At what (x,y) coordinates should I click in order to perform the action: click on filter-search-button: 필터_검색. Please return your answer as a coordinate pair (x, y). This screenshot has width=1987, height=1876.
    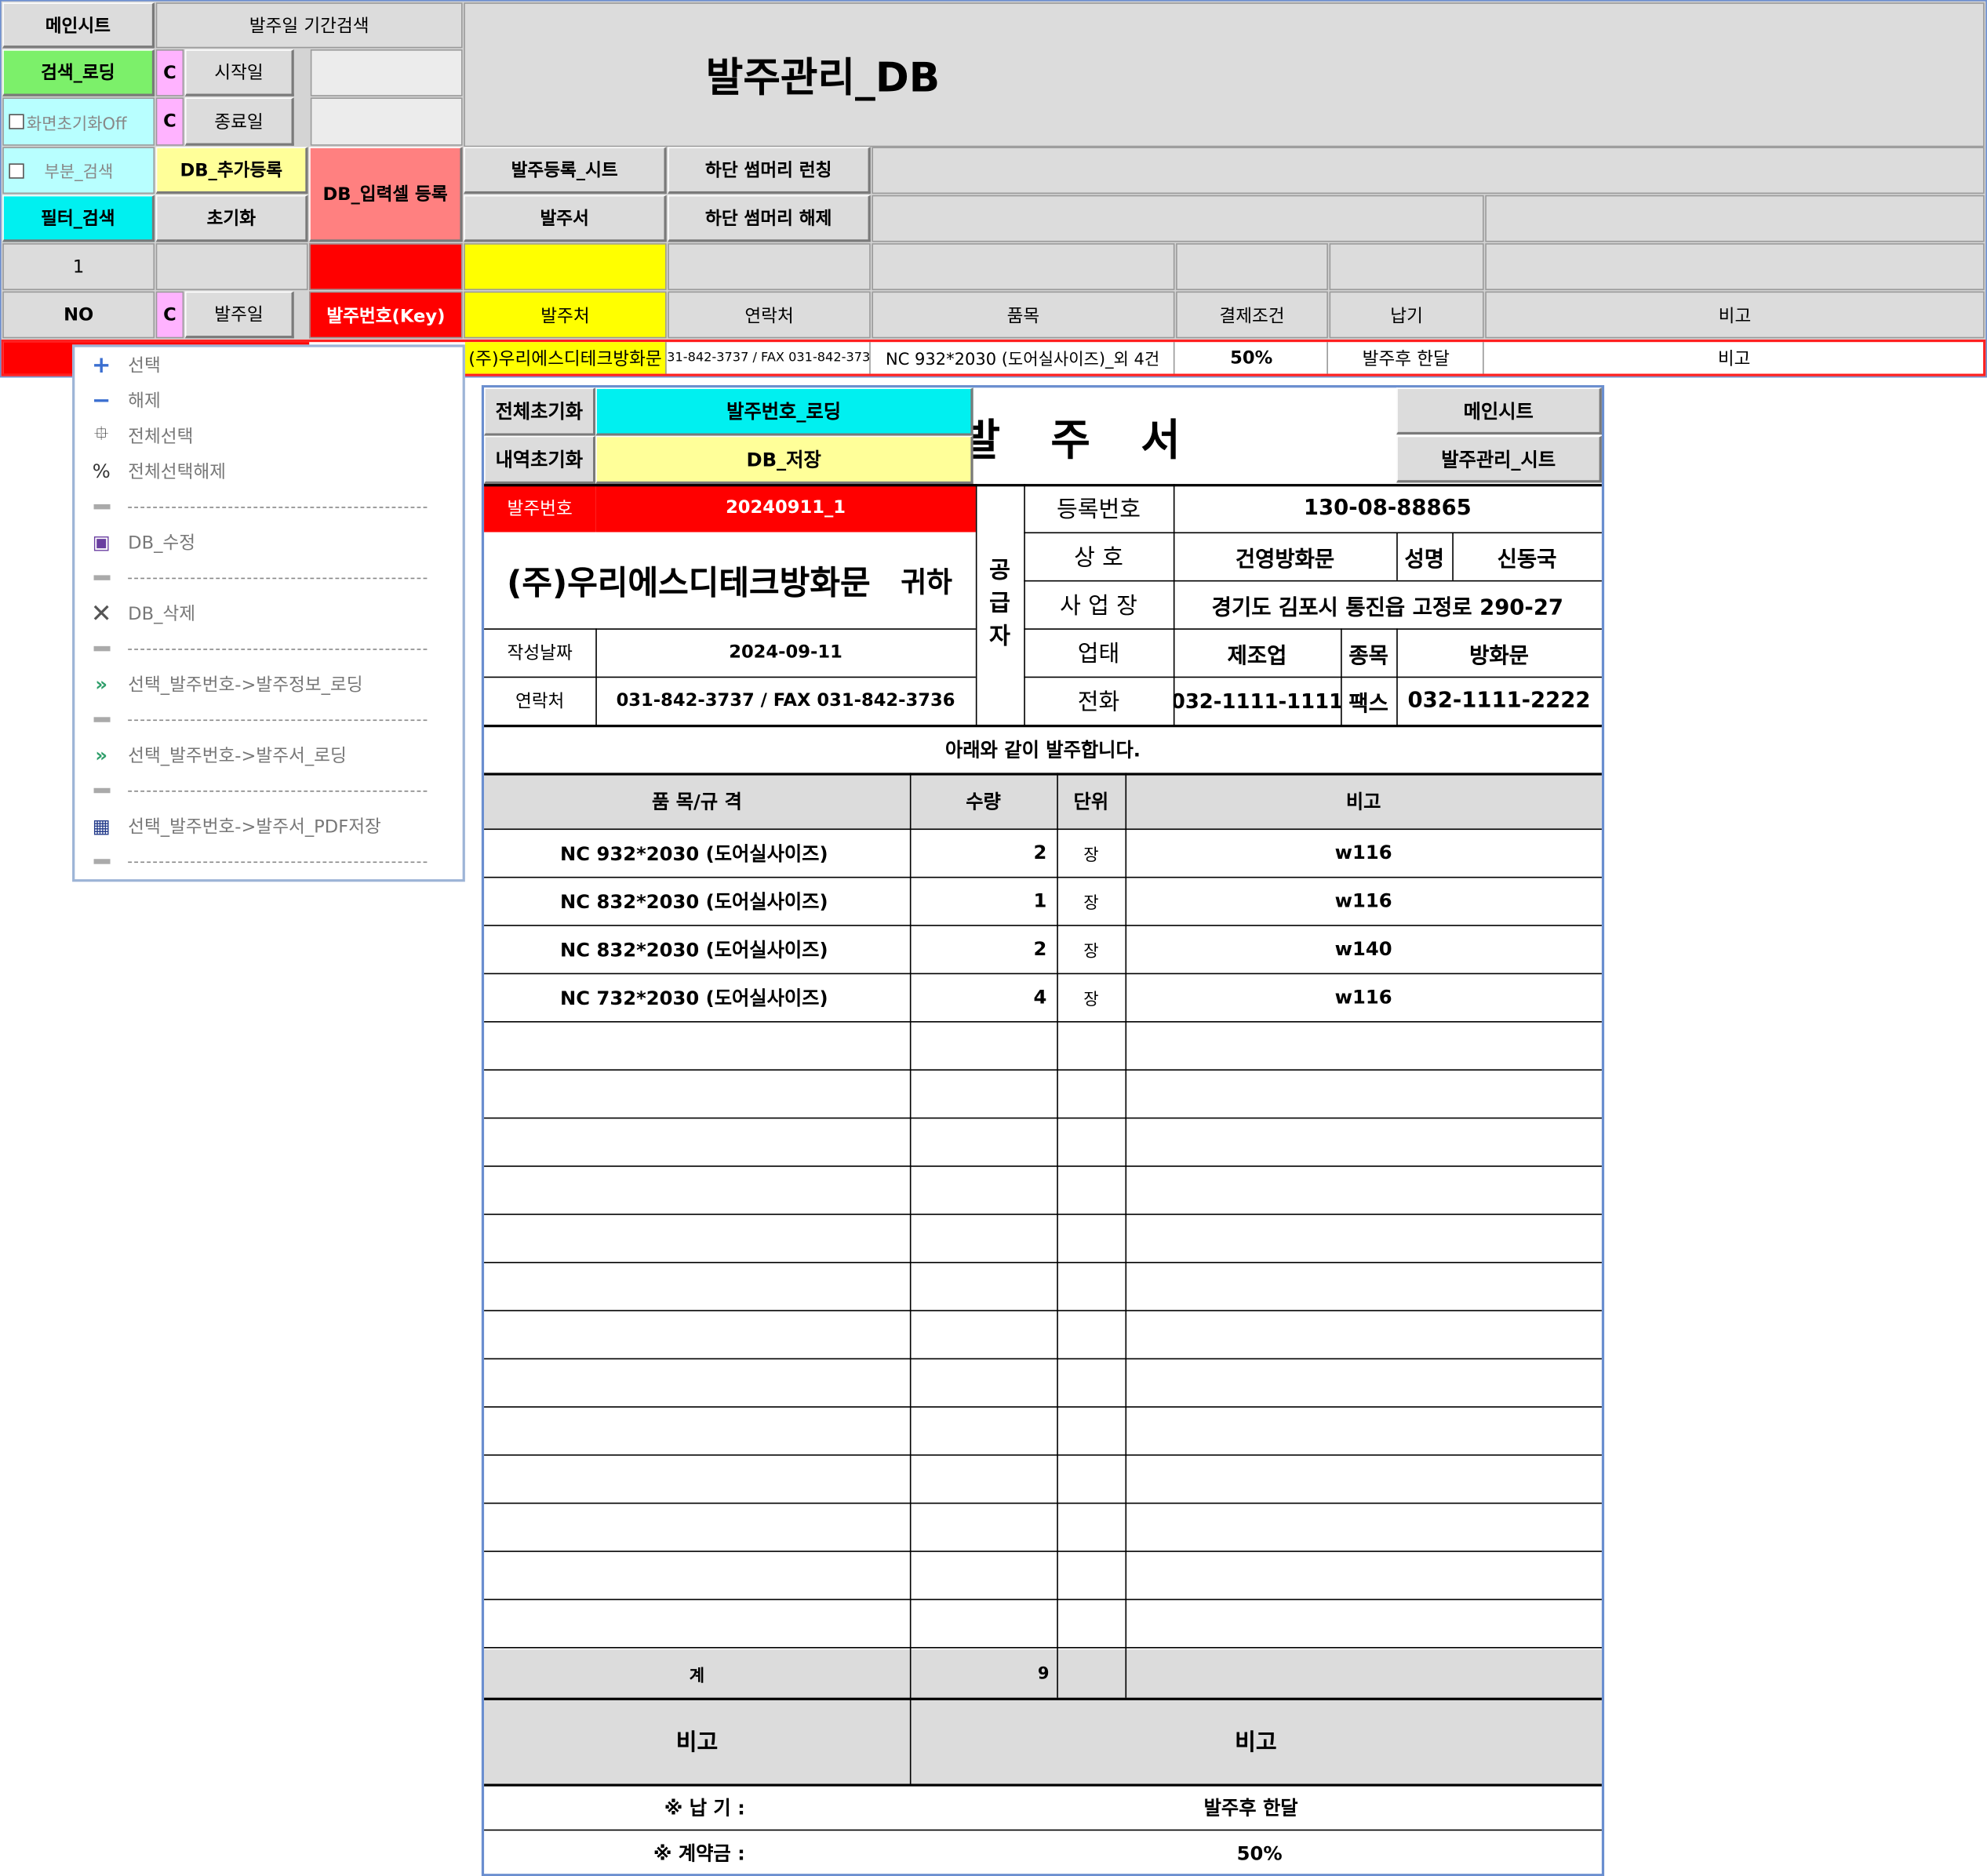
    Looking at the image, I should click on (78, 218).